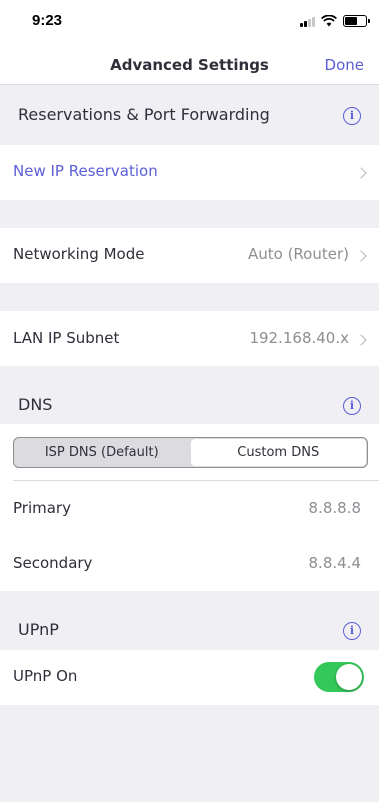 This screenshot has width=379, height=802. What do you see at coordinates (35, 404) in the screenshot?
I see `section-title: DNS` at bounding box center [35, 404].